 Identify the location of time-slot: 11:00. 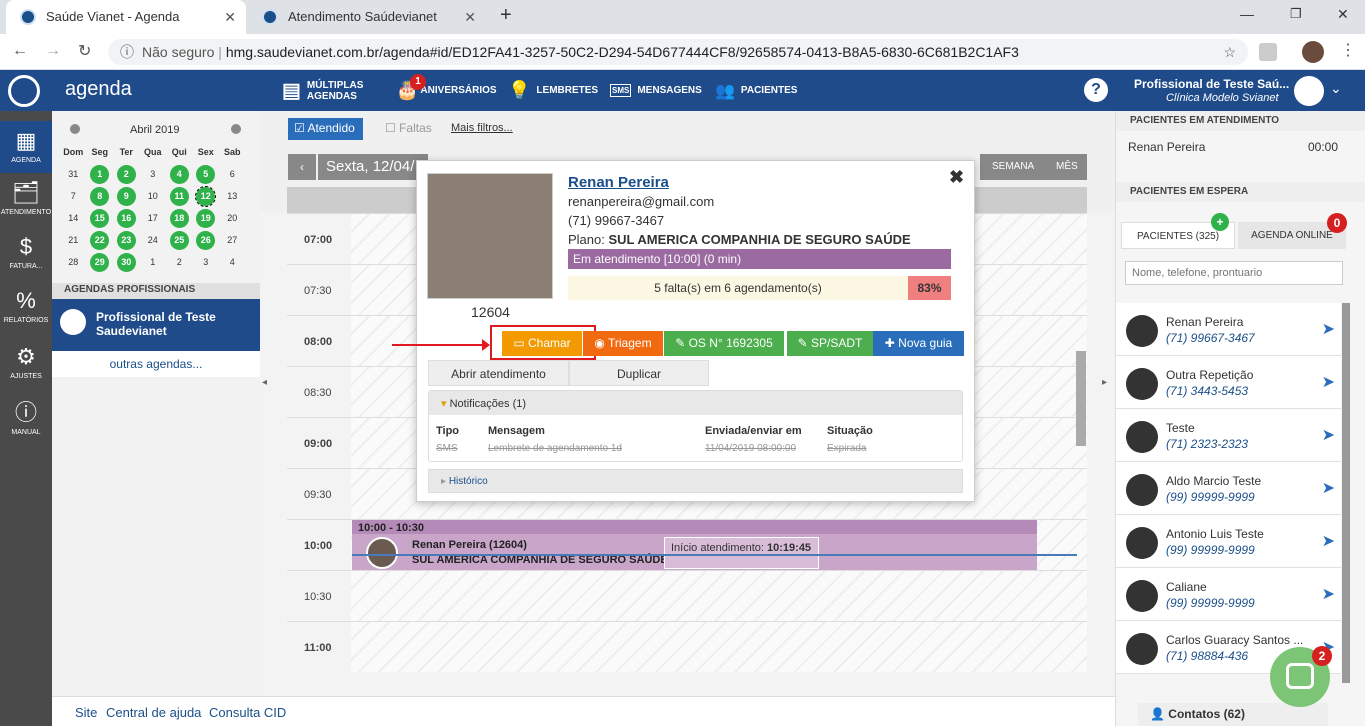
(687, 646).